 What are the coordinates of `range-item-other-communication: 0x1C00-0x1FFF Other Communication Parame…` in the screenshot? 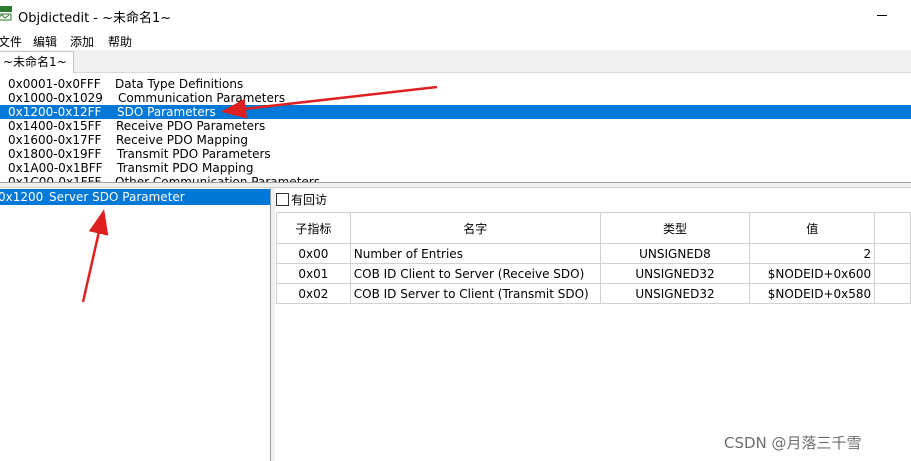 It's located at (455, 179).